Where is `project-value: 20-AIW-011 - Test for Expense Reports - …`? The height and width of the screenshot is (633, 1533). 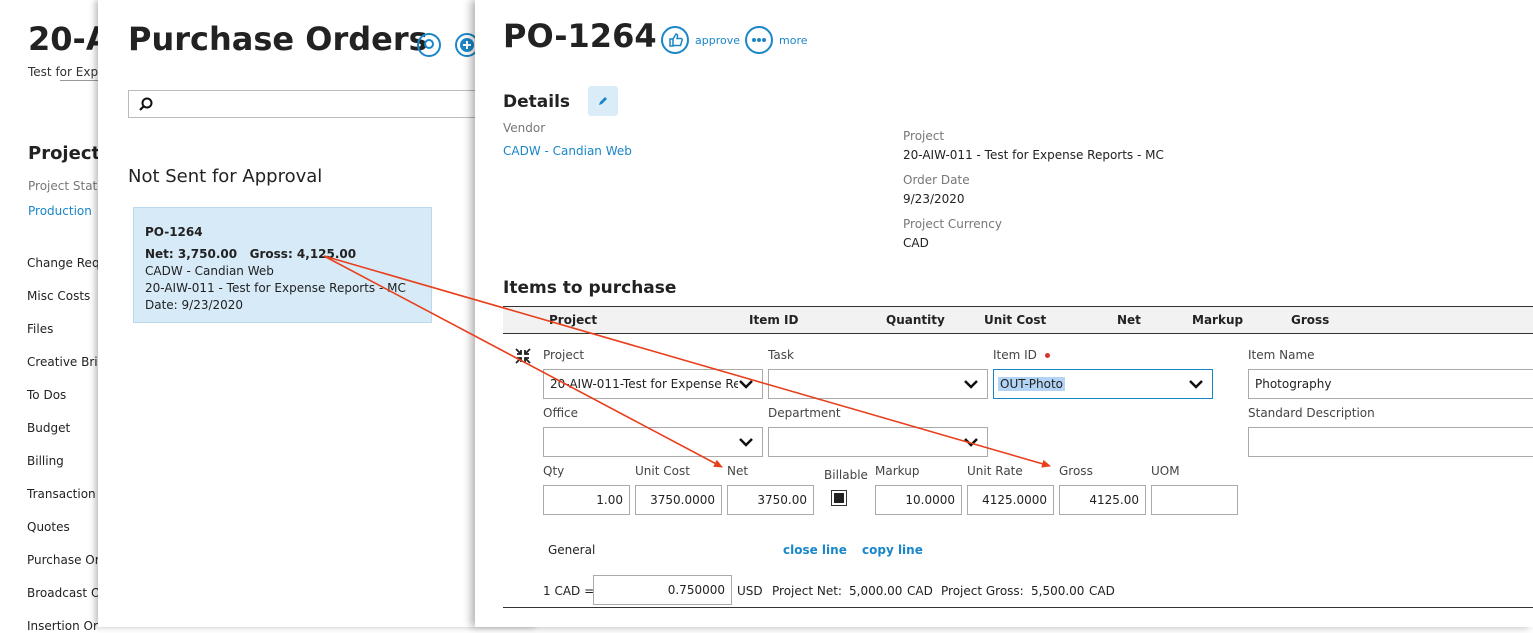 project-value: 20-AIW-011 - Test for Expense Reports - … is located at coordinates (1033, 155).